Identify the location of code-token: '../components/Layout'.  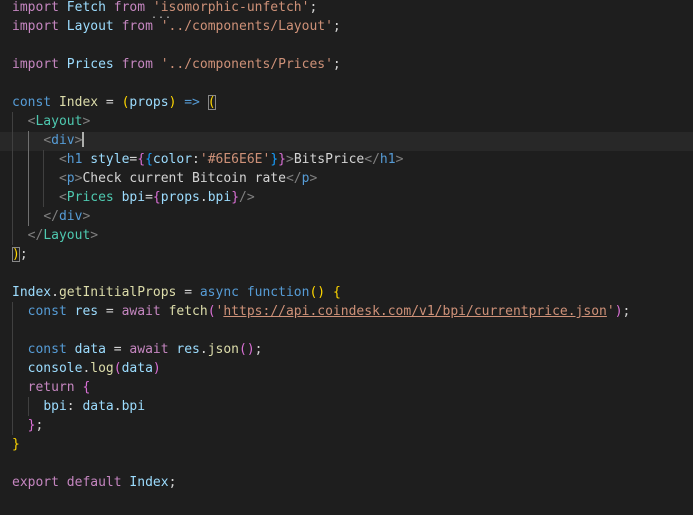
(246, 26).